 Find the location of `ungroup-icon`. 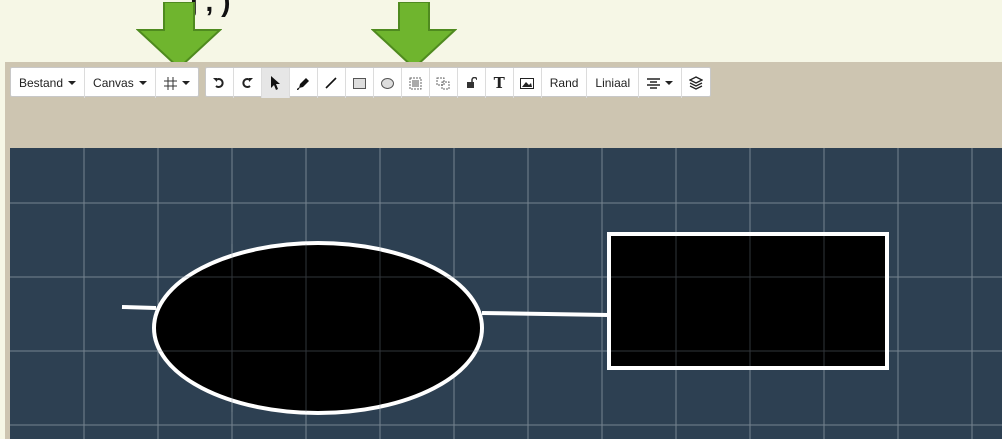

ungroup-icon is located at coordinates (443, 83).